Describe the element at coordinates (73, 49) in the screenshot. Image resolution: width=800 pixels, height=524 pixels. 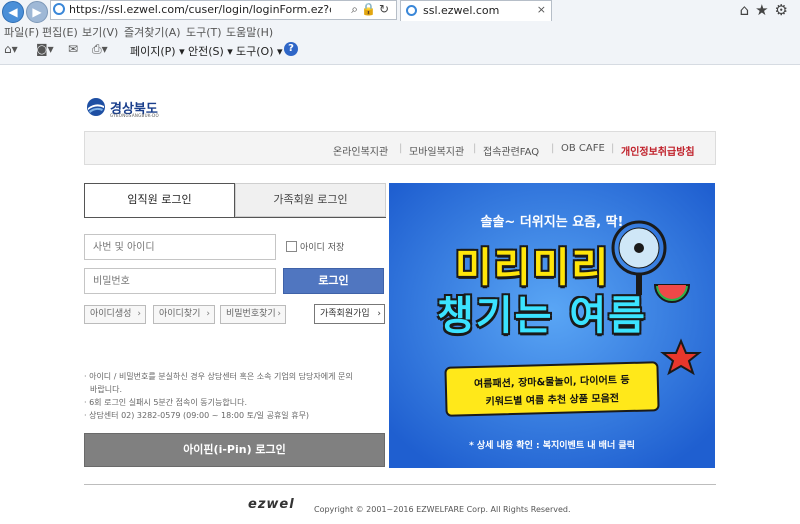
I see `mail-icon: ✉` at that location.